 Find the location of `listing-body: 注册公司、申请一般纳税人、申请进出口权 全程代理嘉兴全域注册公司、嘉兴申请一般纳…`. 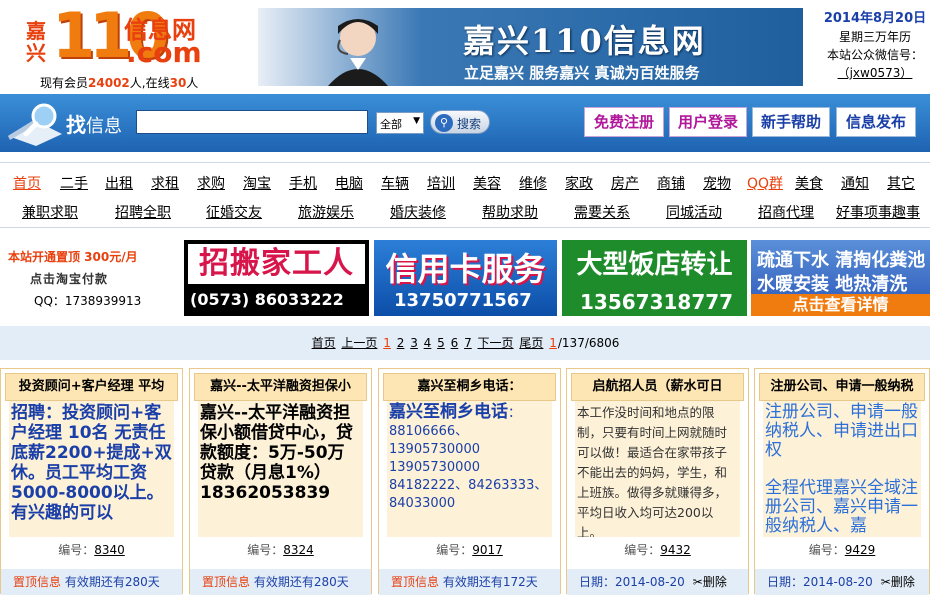

listing-body: 注册公司、申请一般纳税人、申请进出口权 全程代理嘉兴全域注册公司、嘉兴申请一般纳… is located at coordinates (842, 469).